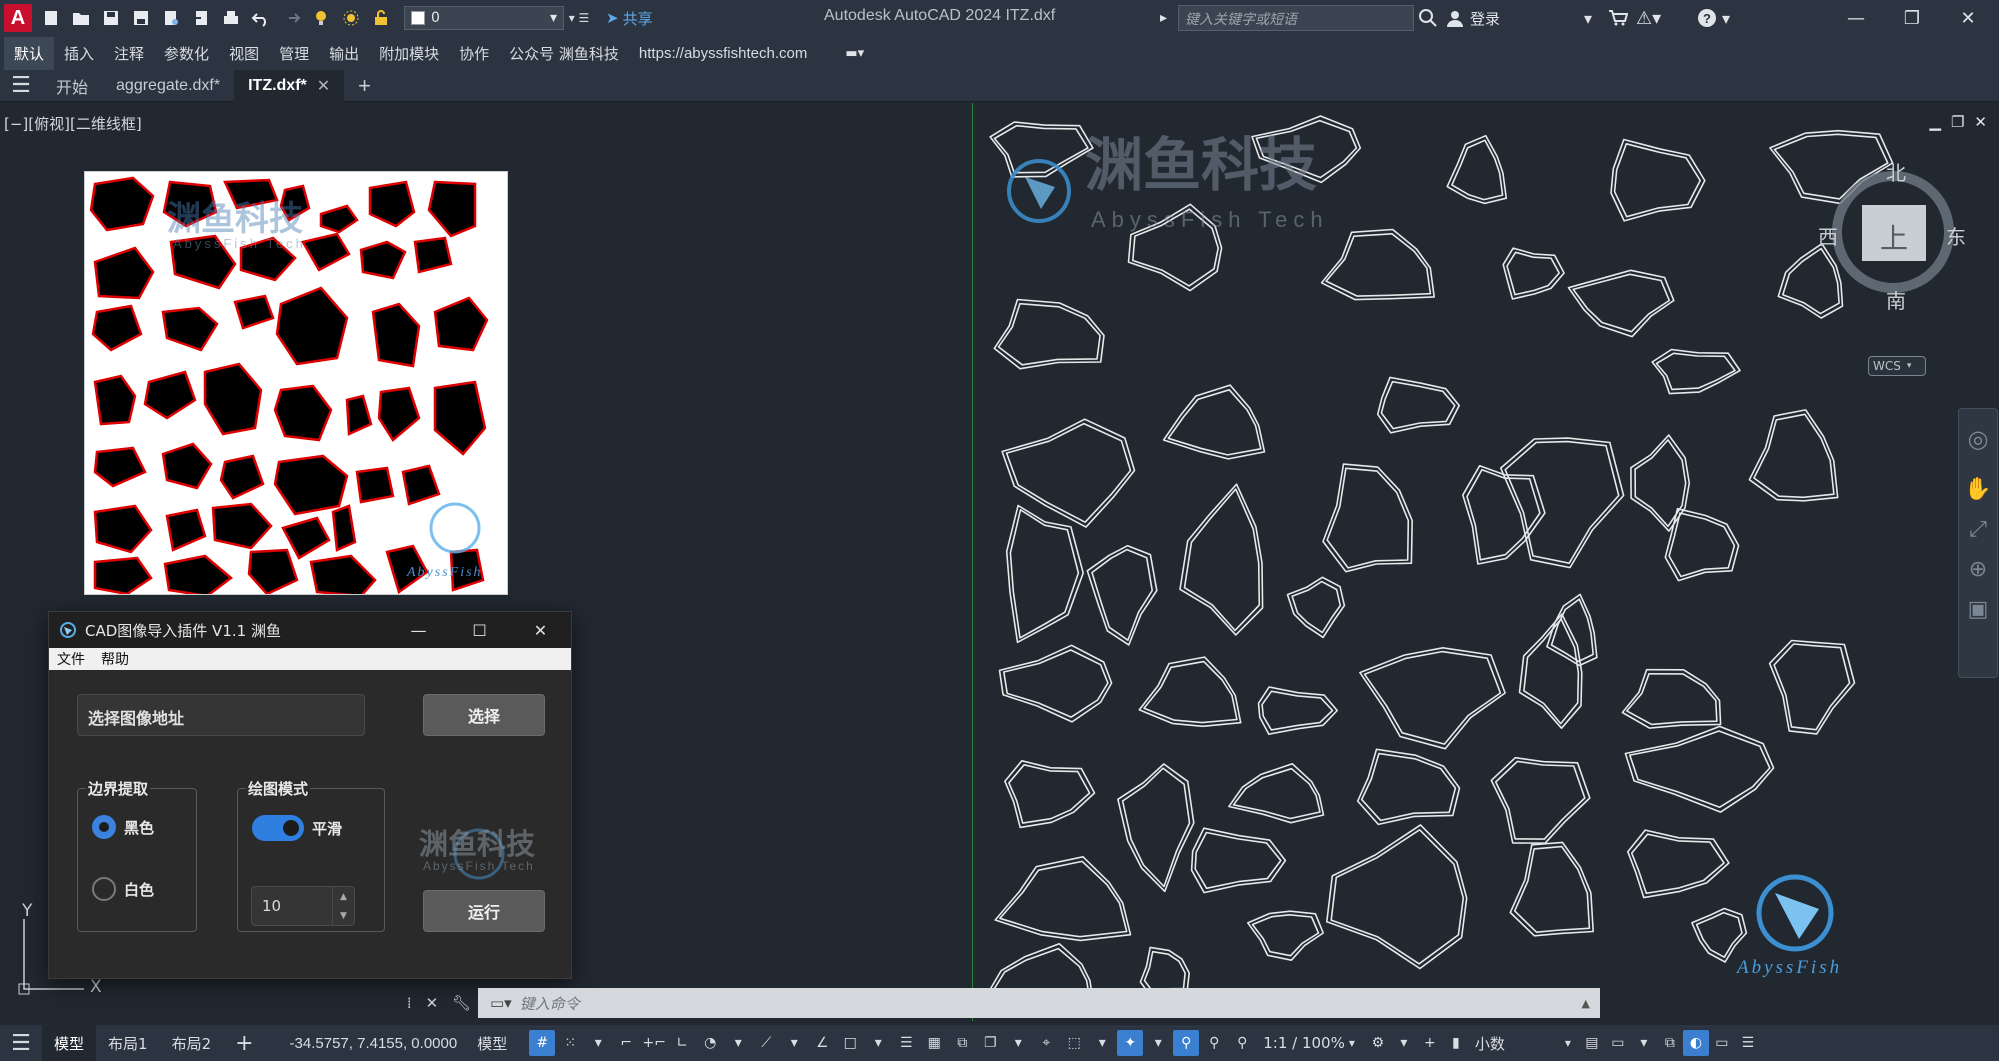 This screenshot has height=1061, width=1999. I want to click on quick-properties-icon: ▤, so click(1592, 1043).